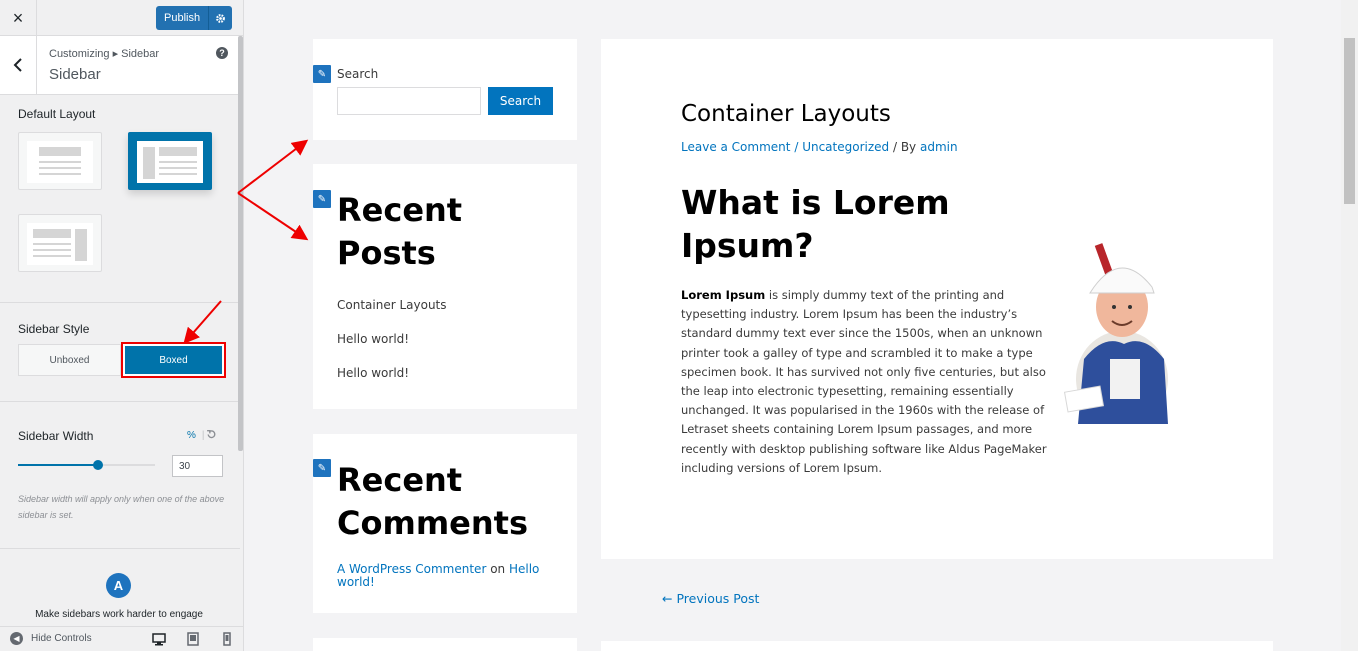  Describe the element at coordinates (400, 231) in the screenshot. I see `recent-posts-title: Recent Posts` at that location.